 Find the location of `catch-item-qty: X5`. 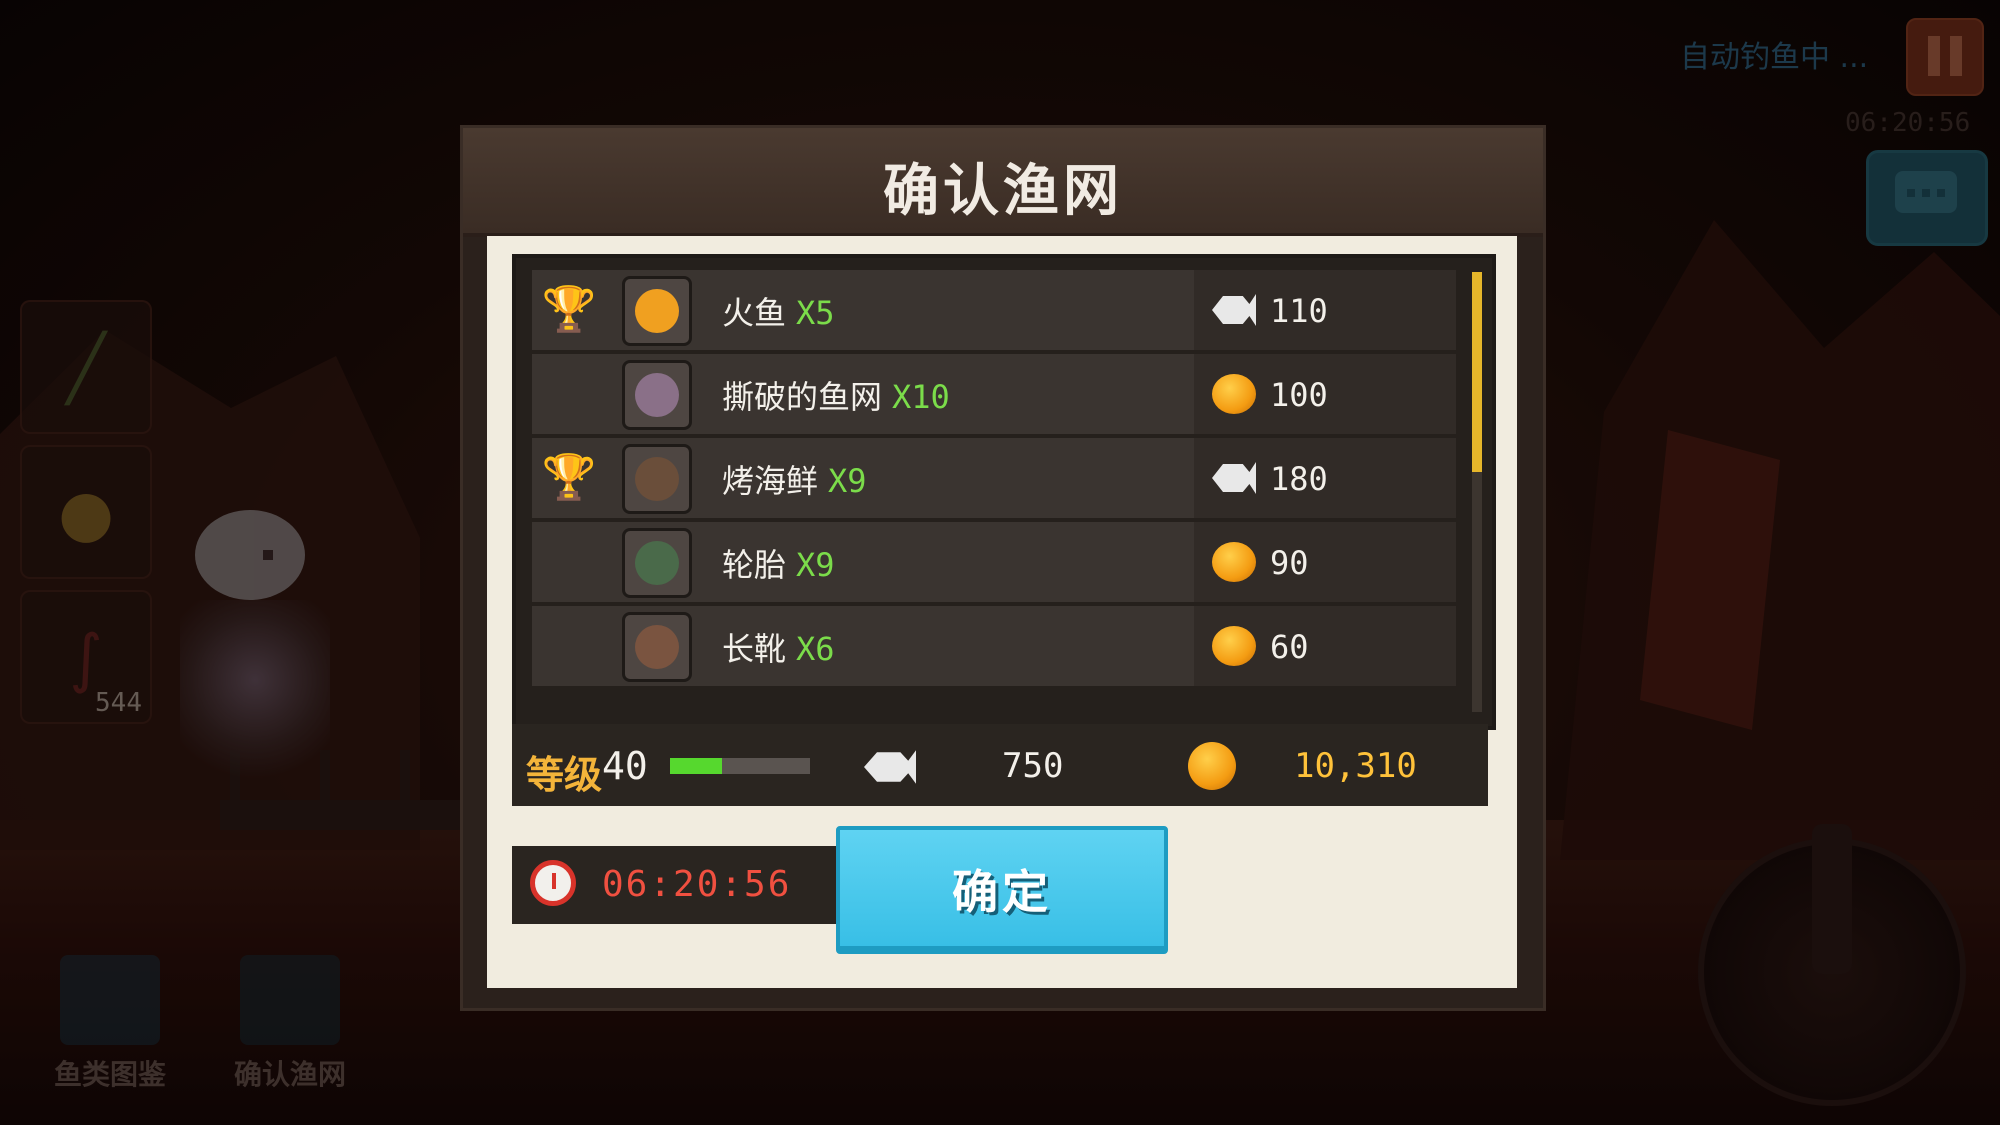

catch-item-qty: X5 is located at coordinates (815, 313).